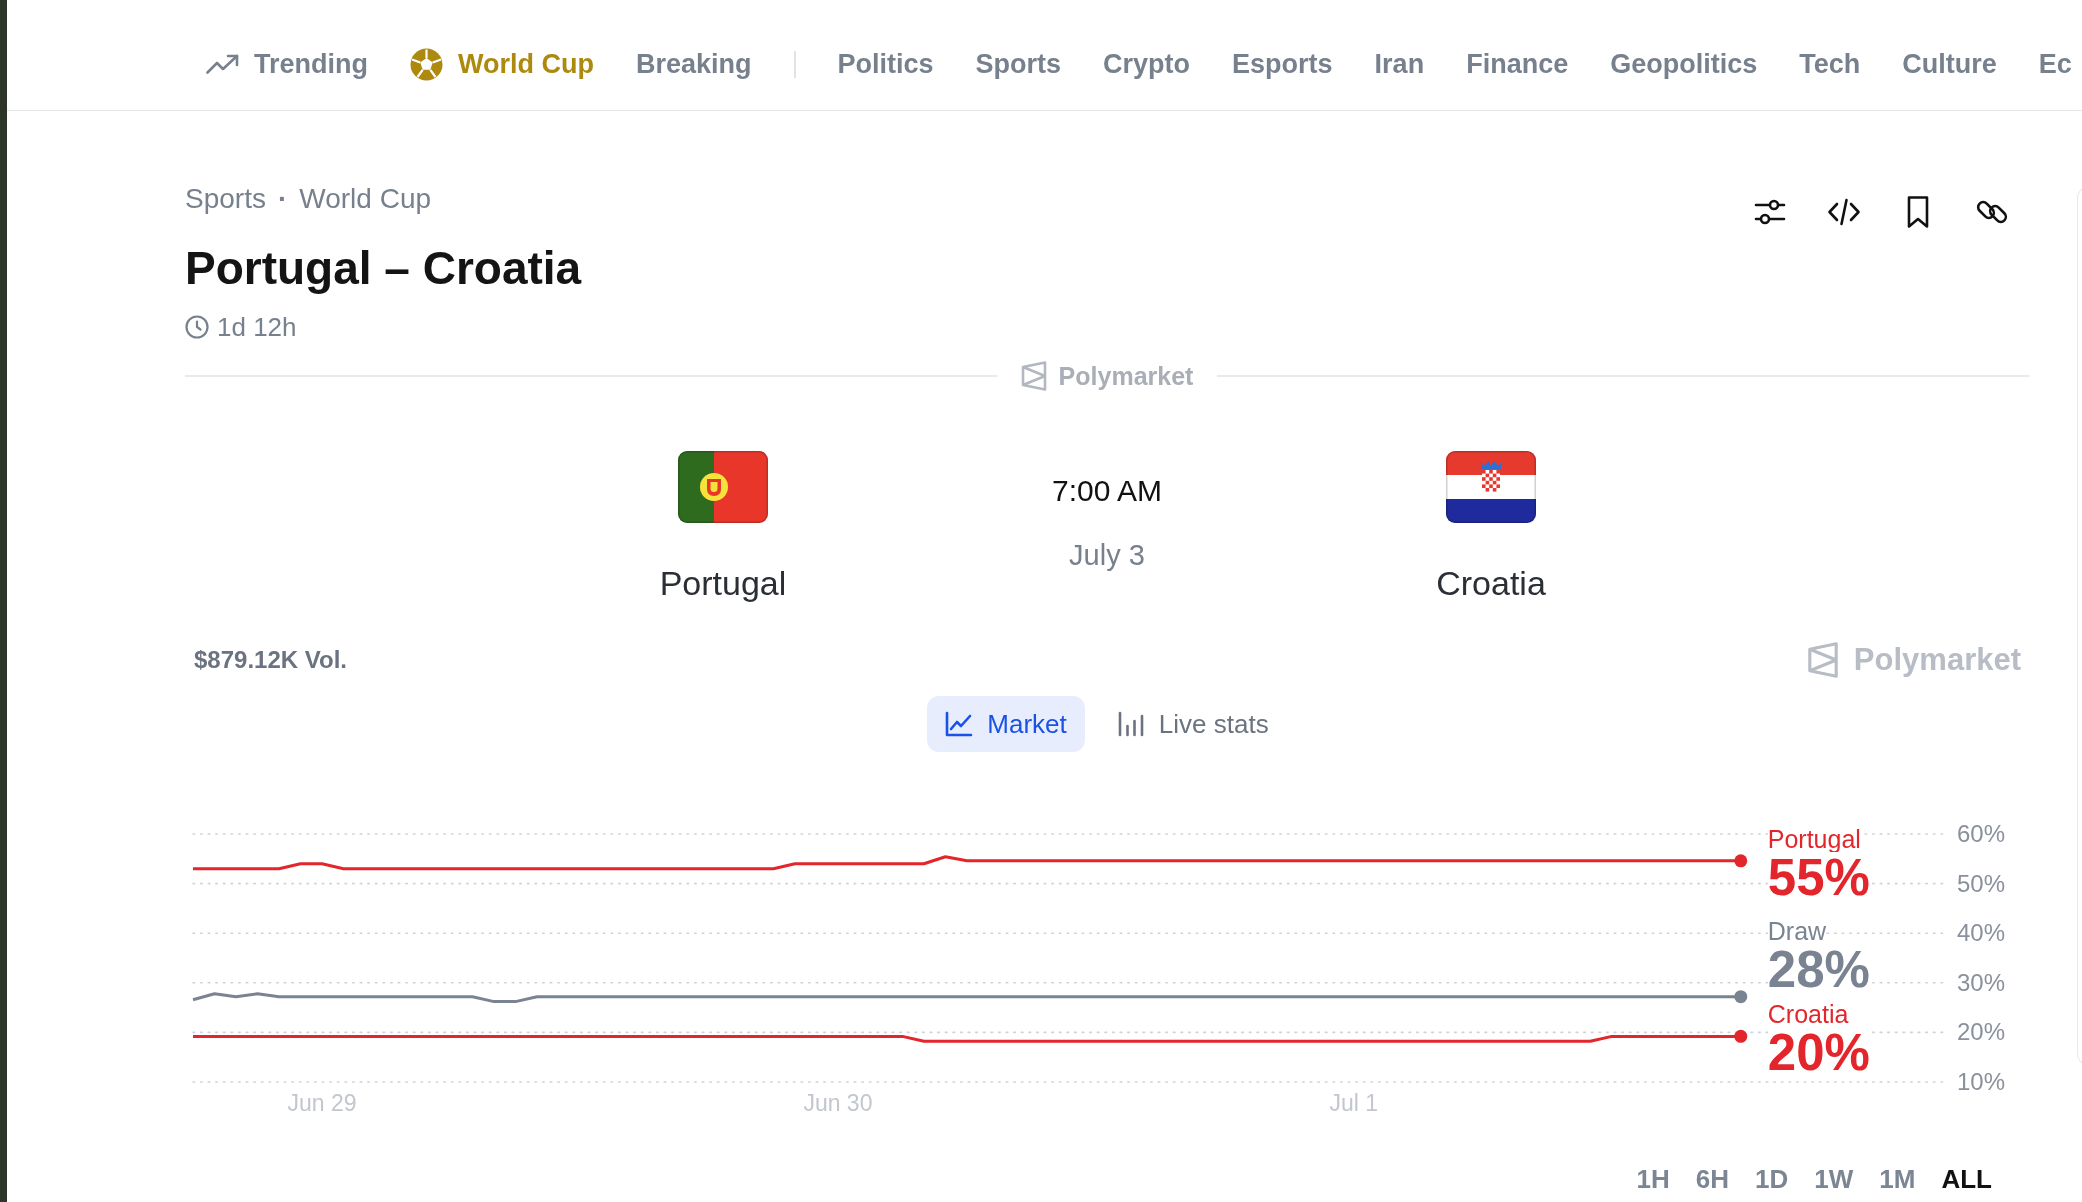  What do you see at coordinates (1107, 555) in the screenshot?
I see `kickoff-date: July 3` at bounding box center [1107, 555].